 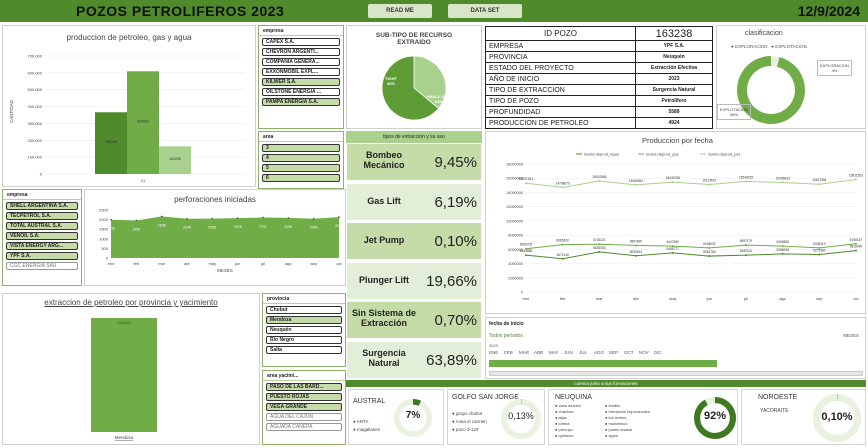 I want to click on fecha-value-label: 15066951, so click(x=636, y=181).